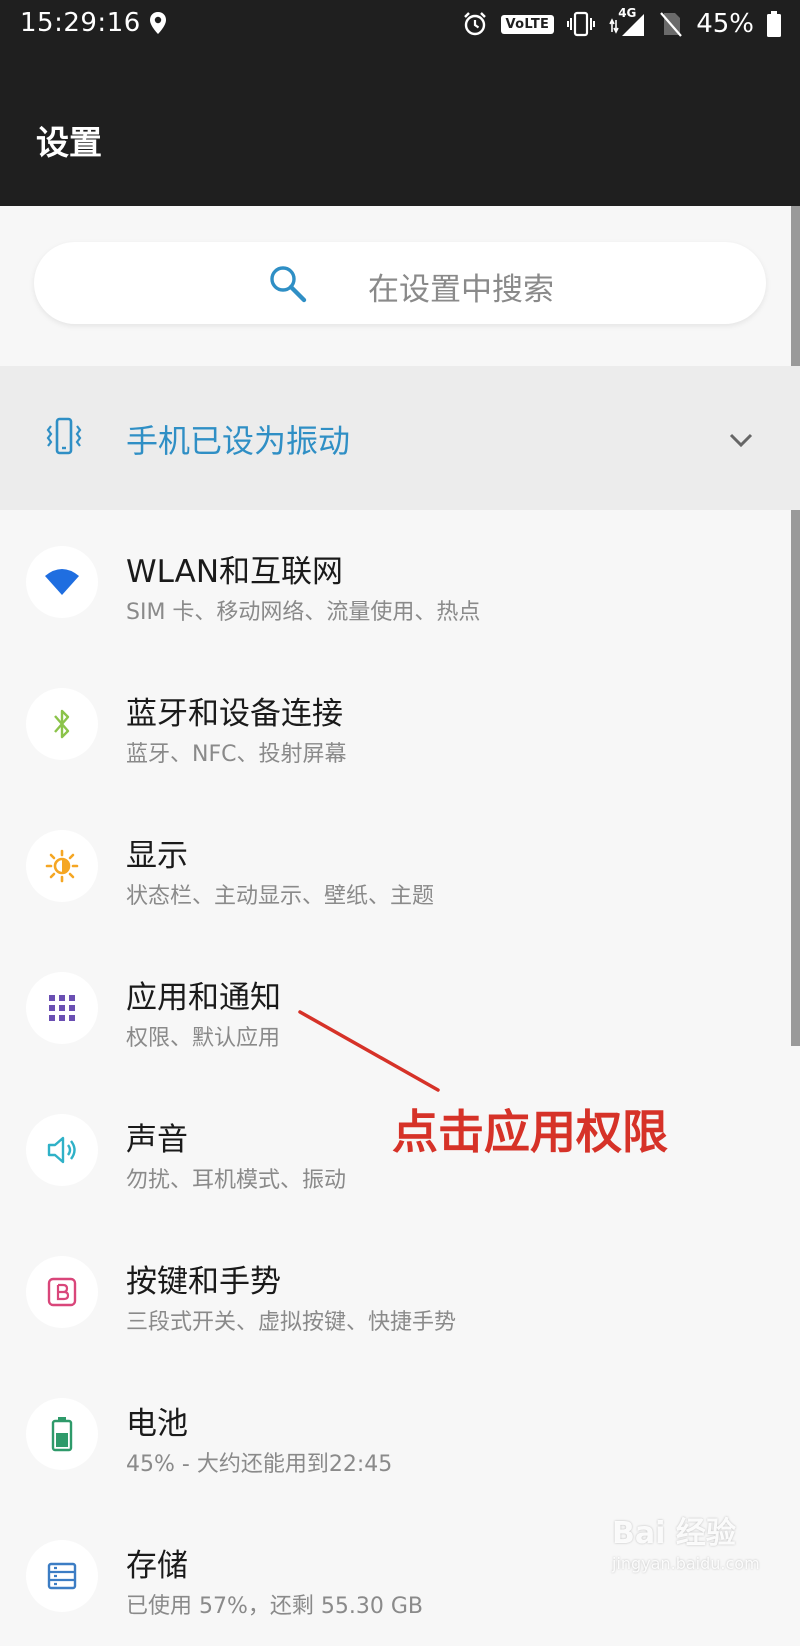 This screenshot has width=800, height=1646. What do you see at coordinates (238, 441) in the screenshot?
I see `vibrate-mode-text: 手机已设为振动` at bounding box center [238, 441].